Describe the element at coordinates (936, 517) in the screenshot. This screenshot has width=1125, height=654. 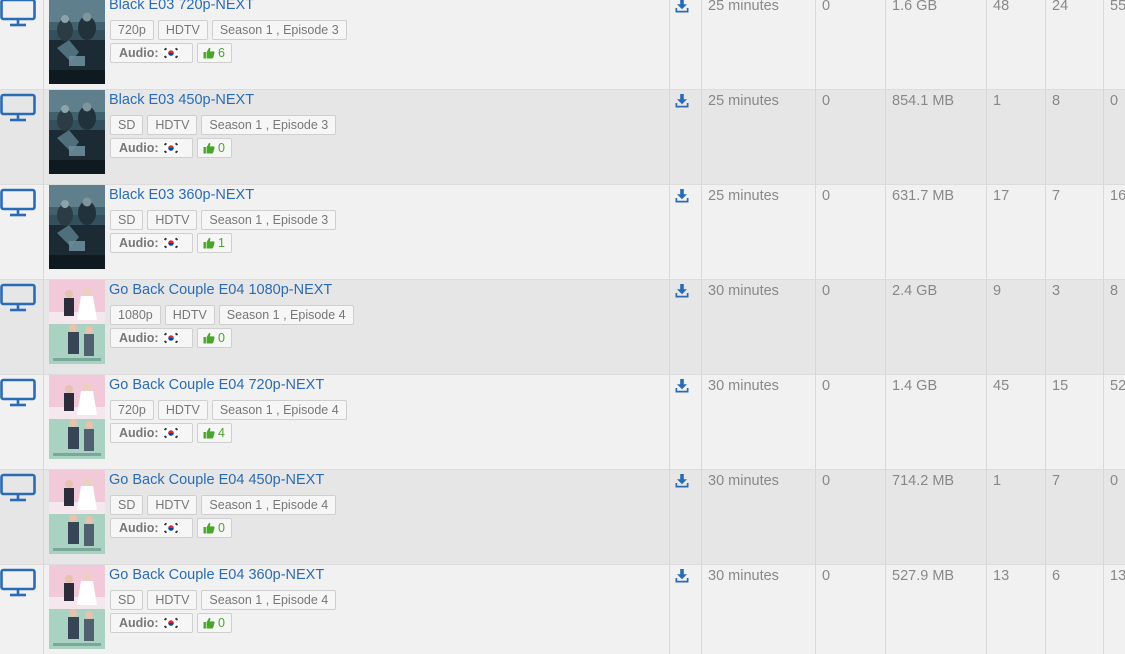
I see `size-cell: 714.2 MB` at that location.